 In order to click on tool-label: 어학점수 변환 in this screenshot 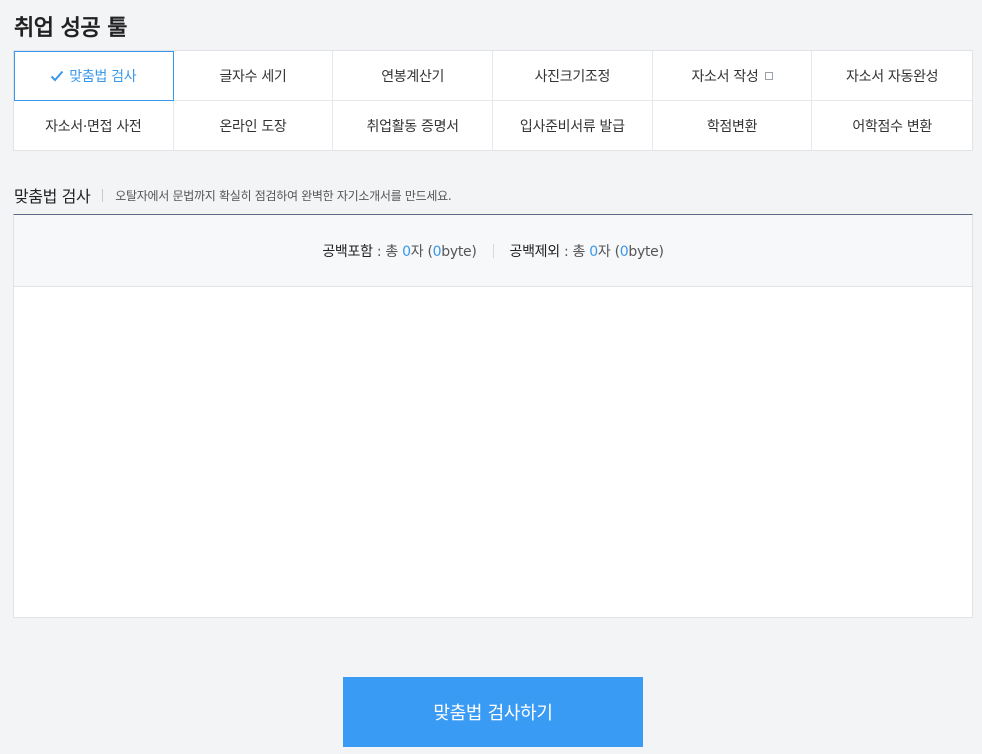, I will do `click(892, 127)`.